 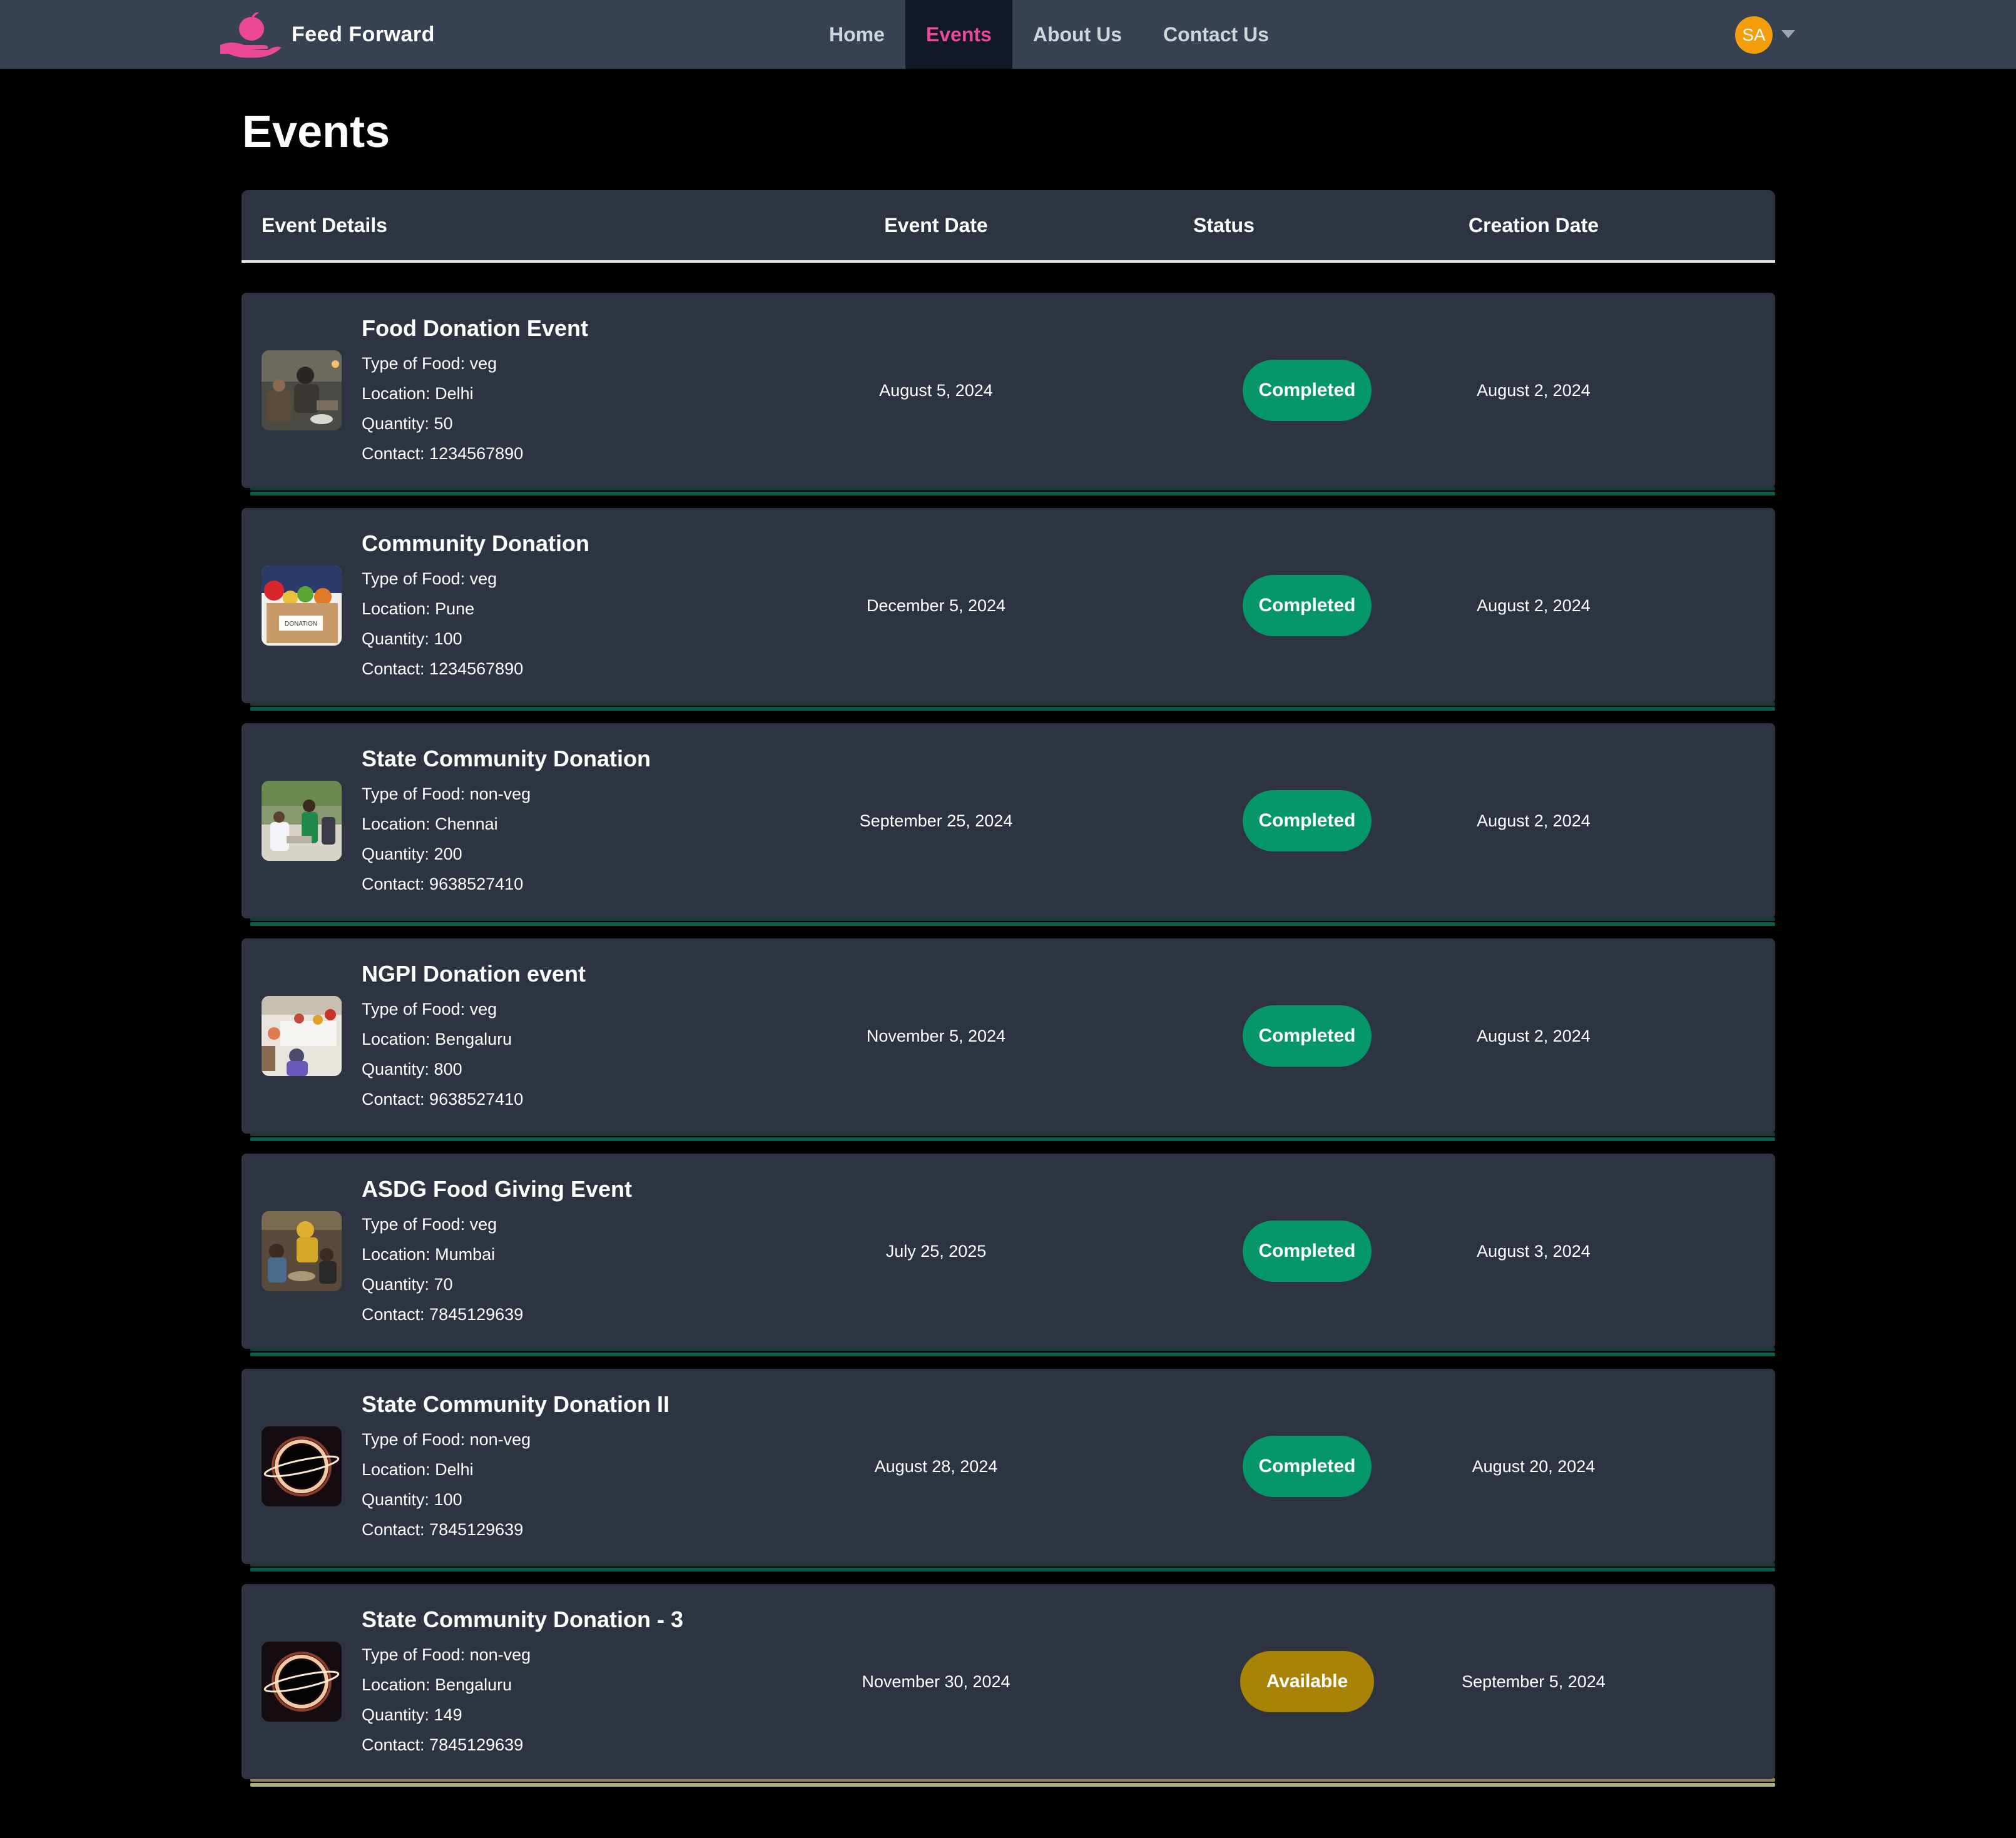 What do you see at coordinates (475, 328) in the screenshot?
I see `event-title: Food Donation Event` at bounding box center [475, 328].